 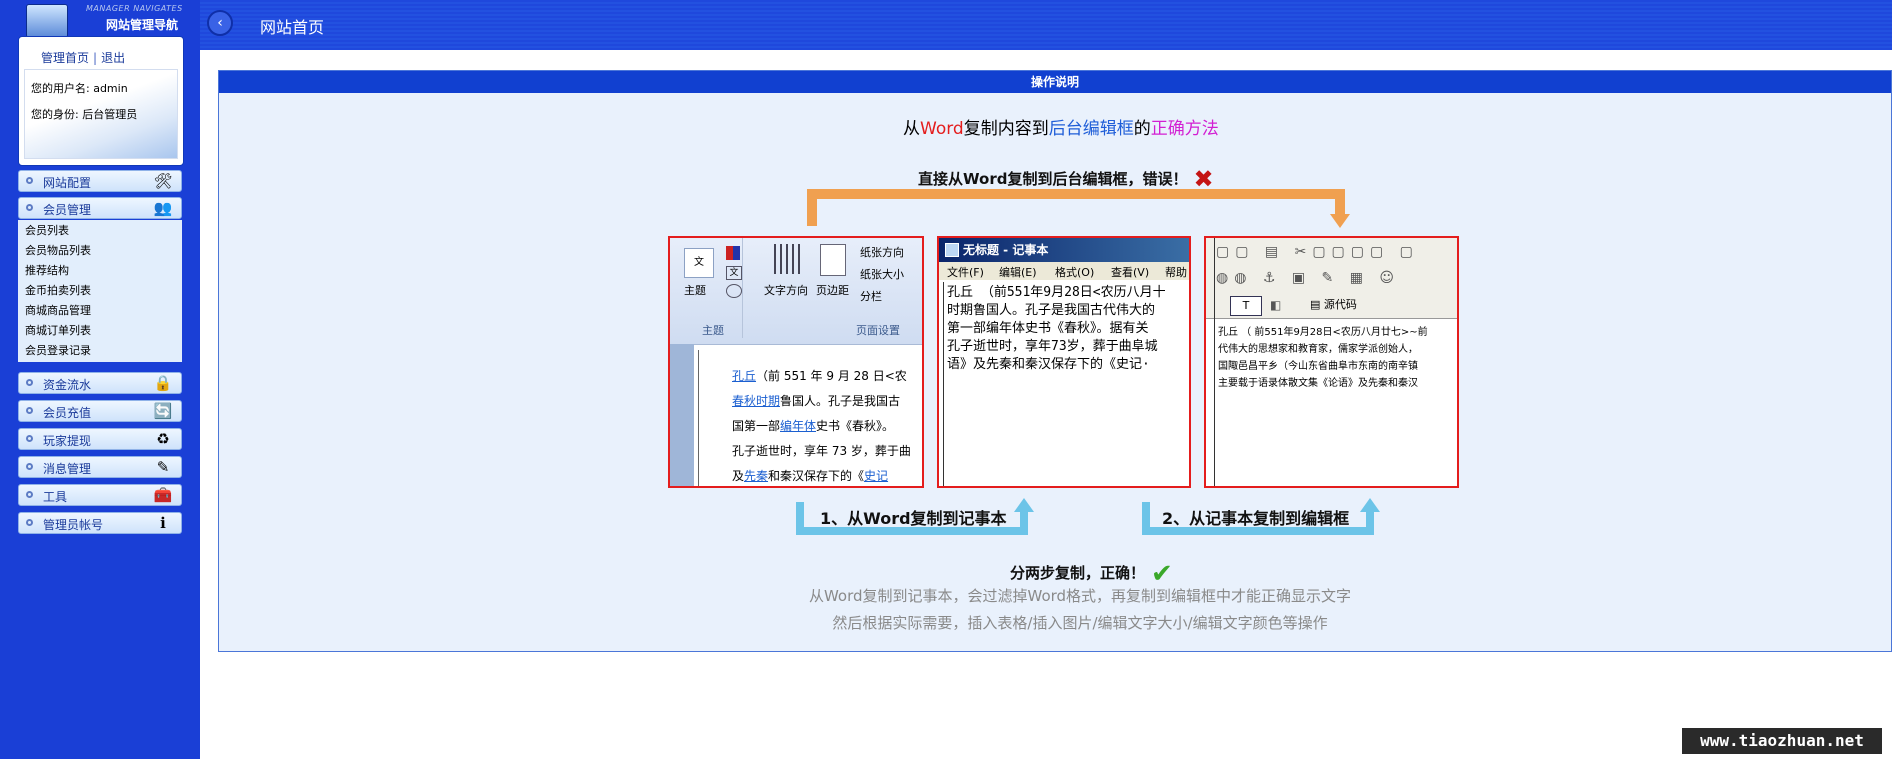 I want to click on margins-icon, so click(x=833, y=260).